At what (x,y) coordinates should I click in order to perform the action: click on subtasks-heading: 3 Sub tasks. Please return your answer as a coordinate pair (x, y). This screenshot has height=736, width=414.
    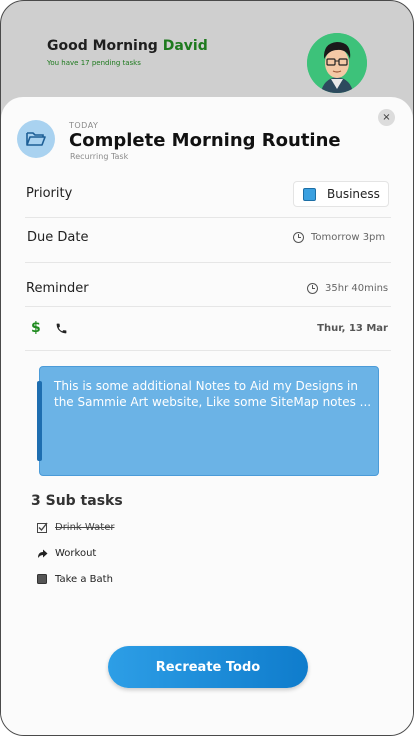
    Looking at the image, I should click on (77, 501).